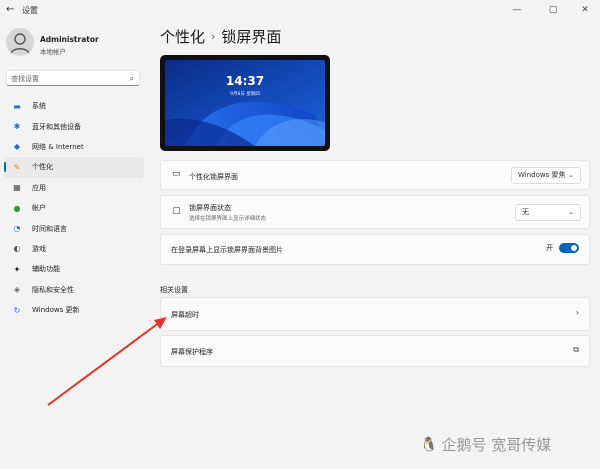  Describe the element at coordinates (104, 363) in the screenshot. I see `arrow-shaft` at that location.